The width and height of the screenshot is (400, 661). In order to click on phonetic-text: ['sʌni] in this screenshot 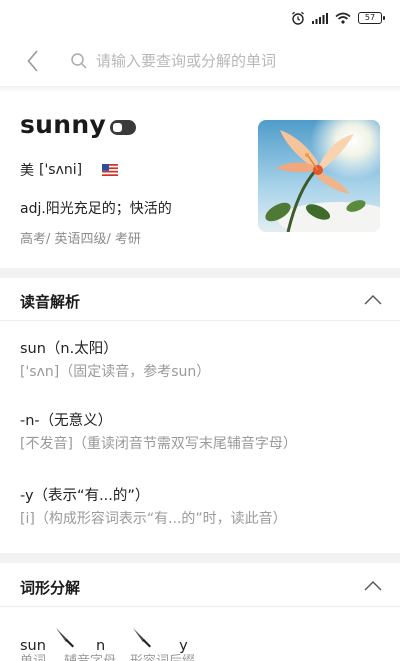, I will do `click(61, 170)`.